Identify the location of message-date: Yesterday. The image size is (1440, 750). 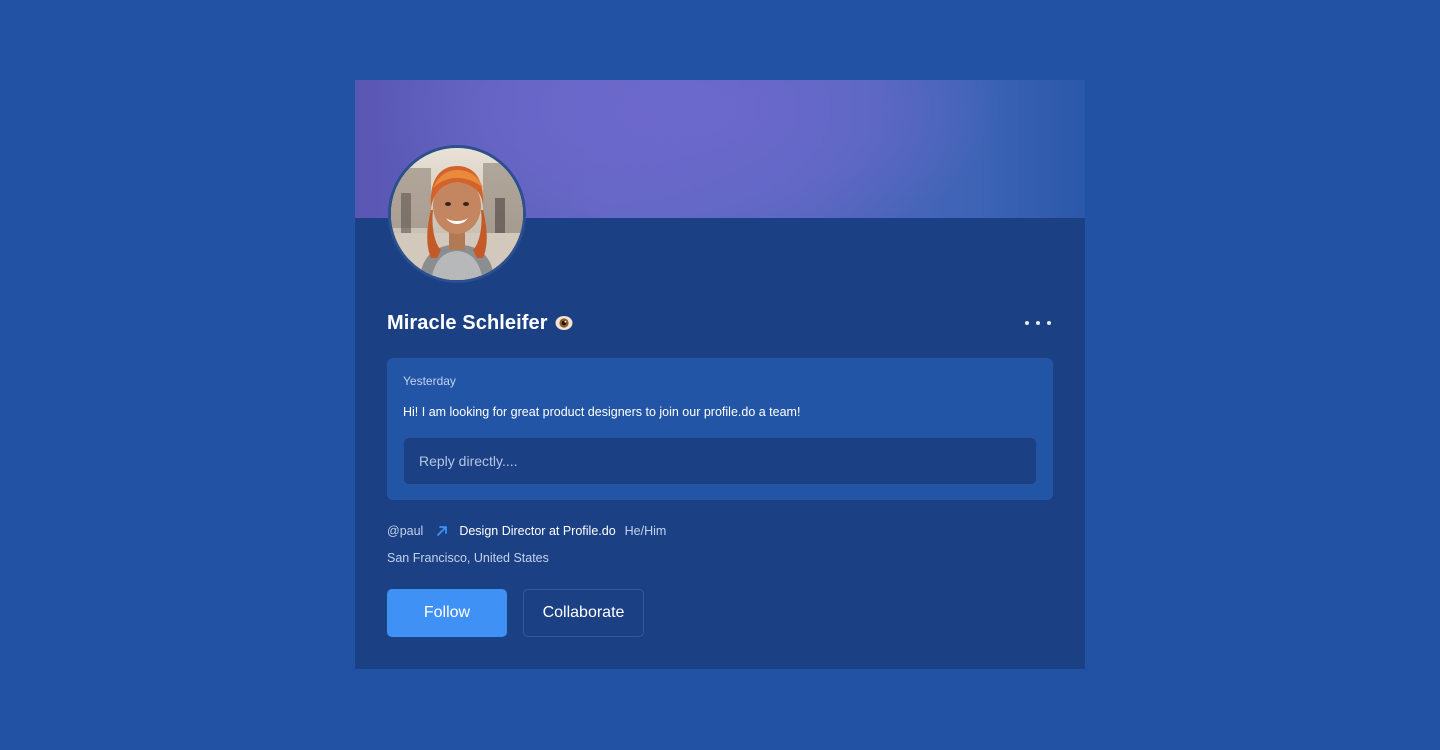
(429, 381).